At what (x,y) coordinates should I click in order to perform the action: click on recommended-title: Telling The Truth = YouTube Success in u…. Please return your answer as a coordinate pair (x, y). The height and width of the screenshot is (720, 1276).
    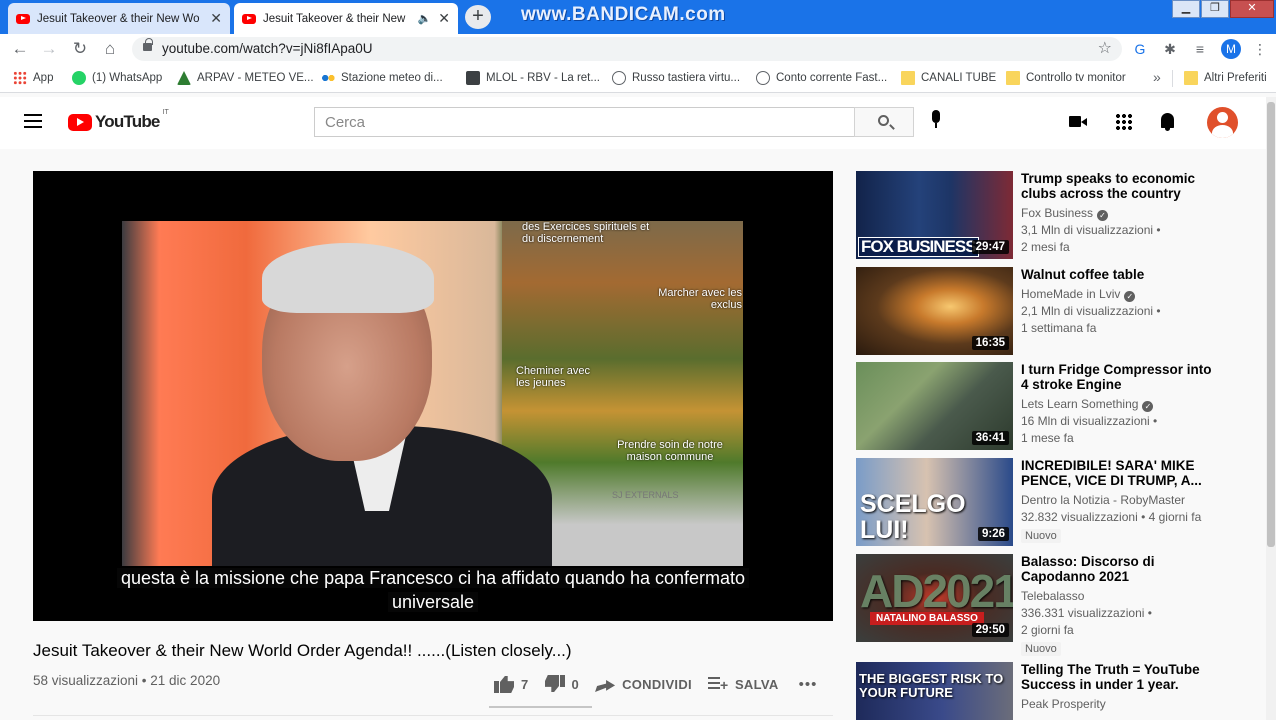
    Looking at the image, I should click on (1121, 677).